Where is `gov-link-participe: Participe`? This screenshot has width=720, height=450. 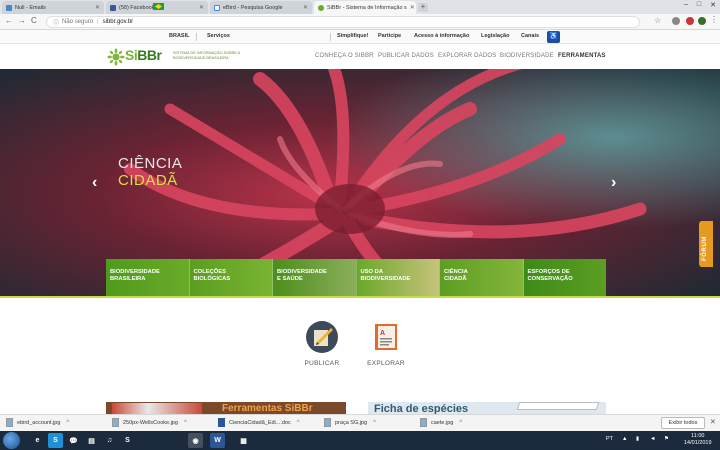
gov-link-participe: Participe is located at coordinates (389, 36).